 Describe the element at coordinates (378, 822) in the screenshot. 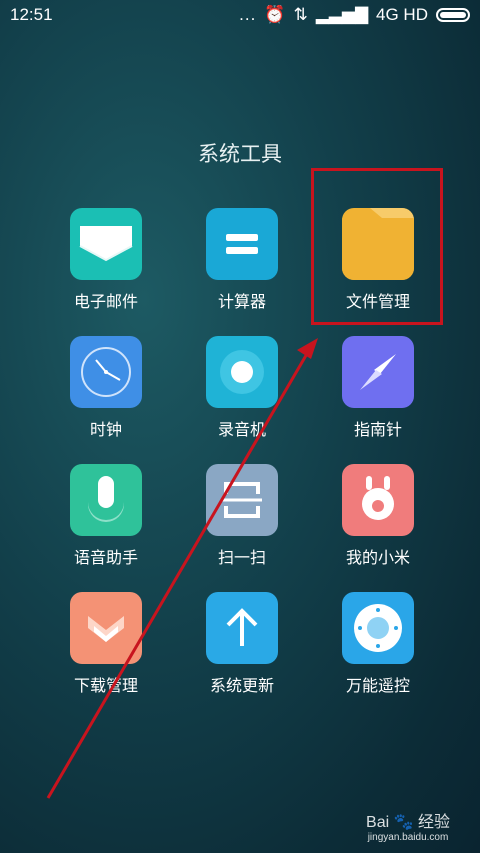

I see `watermark-brand: Bai` at that location.